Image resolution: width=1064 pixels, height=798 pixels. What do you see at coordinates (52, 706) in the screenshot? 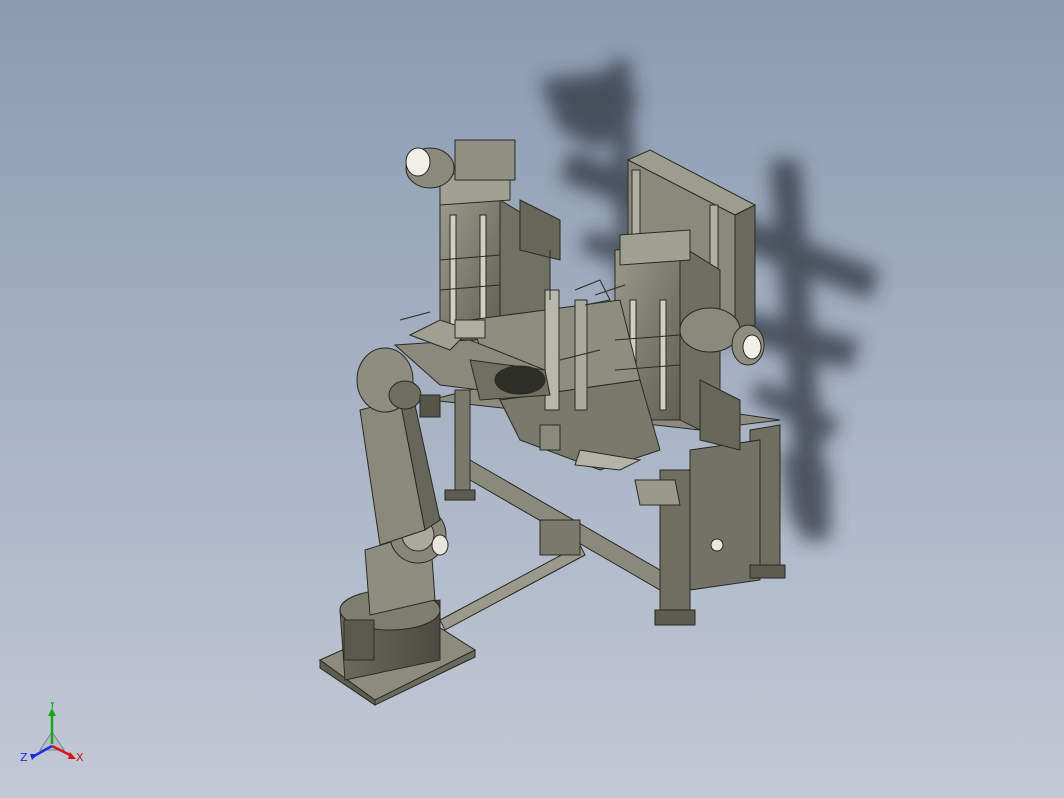
I see `y-axis-label: Y` at bounding box center [52, 706].